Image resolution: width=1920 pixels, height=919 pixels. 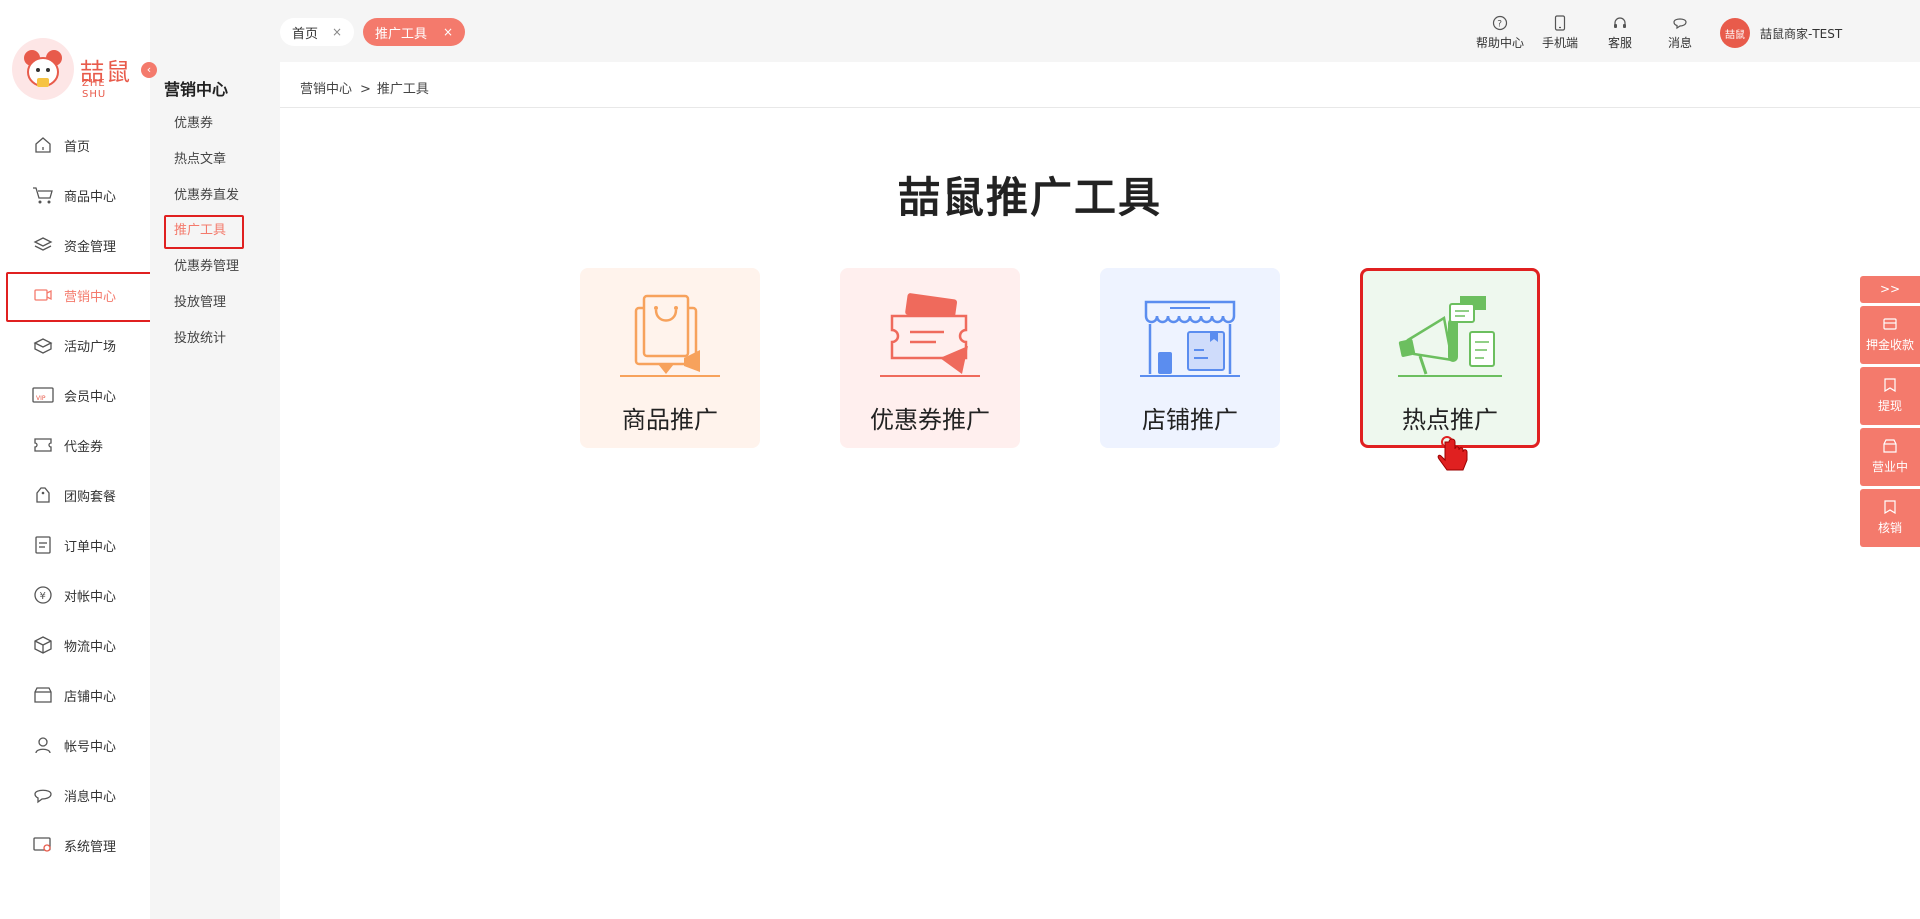 What do you see at coordinates (149, 70) in the screenshot?
I see `collapse-sidebar-button: ‹` at bounding box center [149, 70].